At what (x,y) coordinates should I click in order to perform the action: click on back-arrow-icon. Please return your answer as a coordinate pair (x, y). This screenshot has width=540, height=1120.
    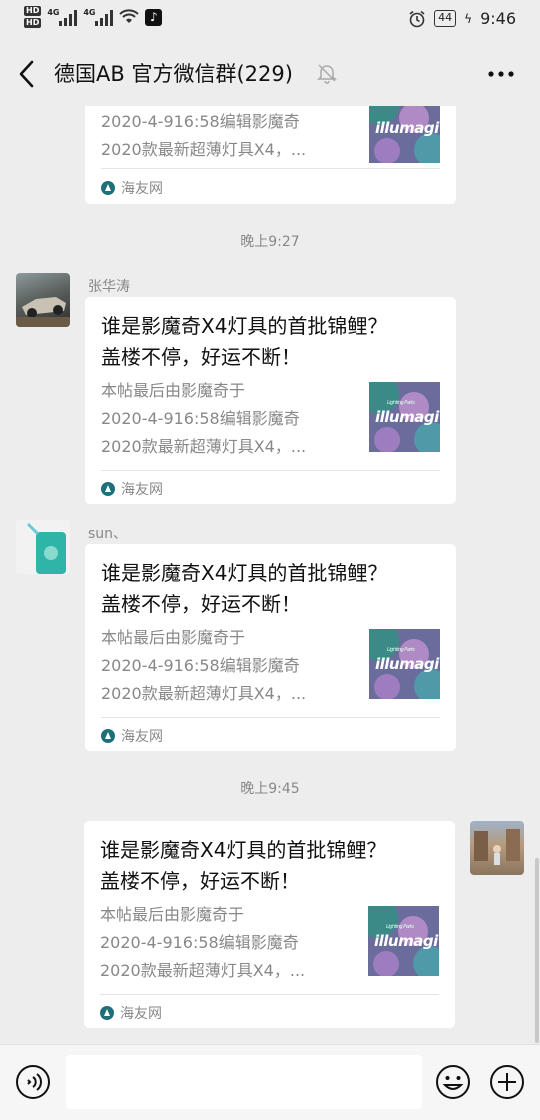
    Looking at the image, I should click on (27, 74).